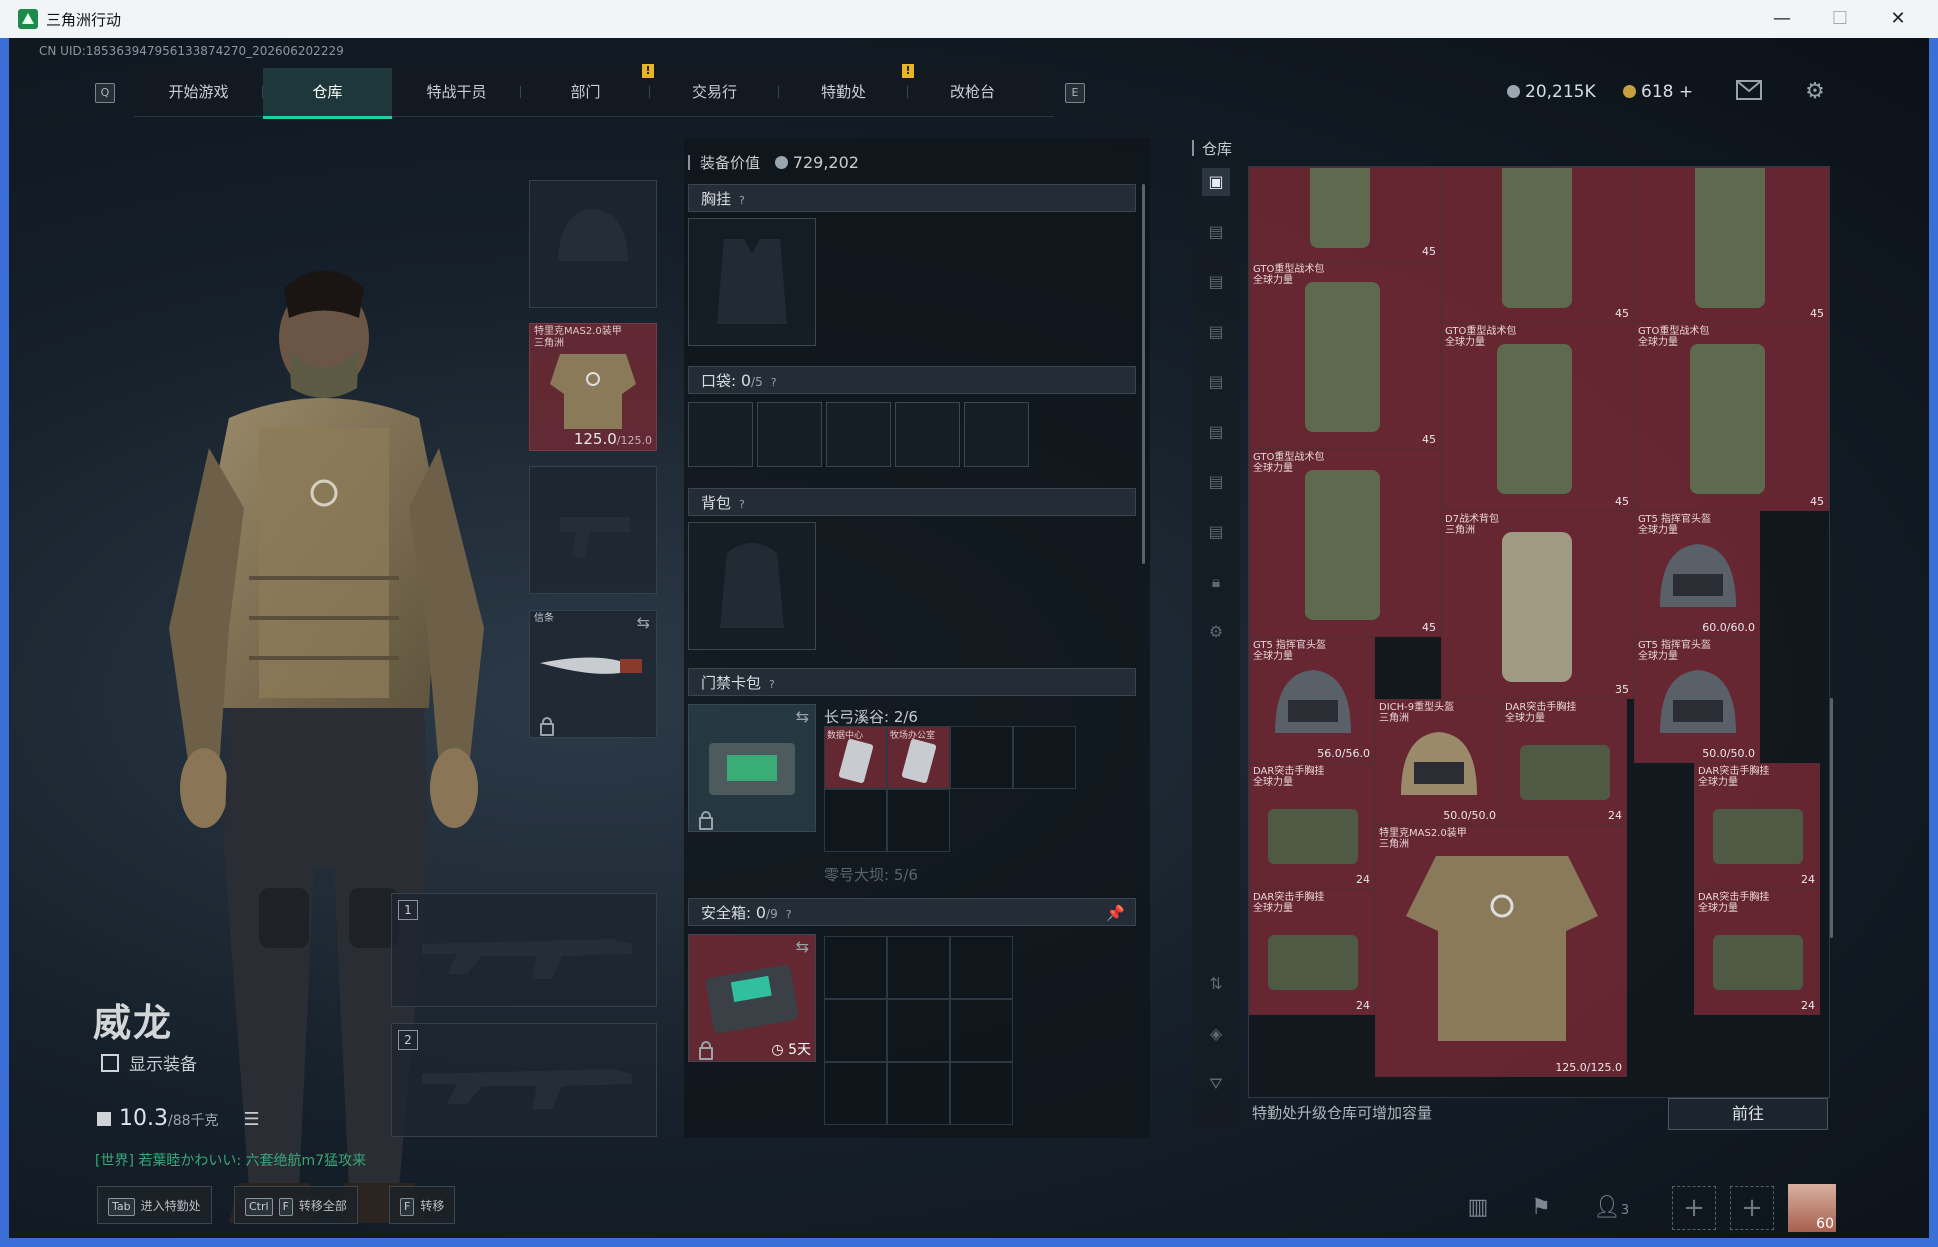 This screenshot has height=1247, width=1938. I want to click on mail-icon, so click(1749, 92).